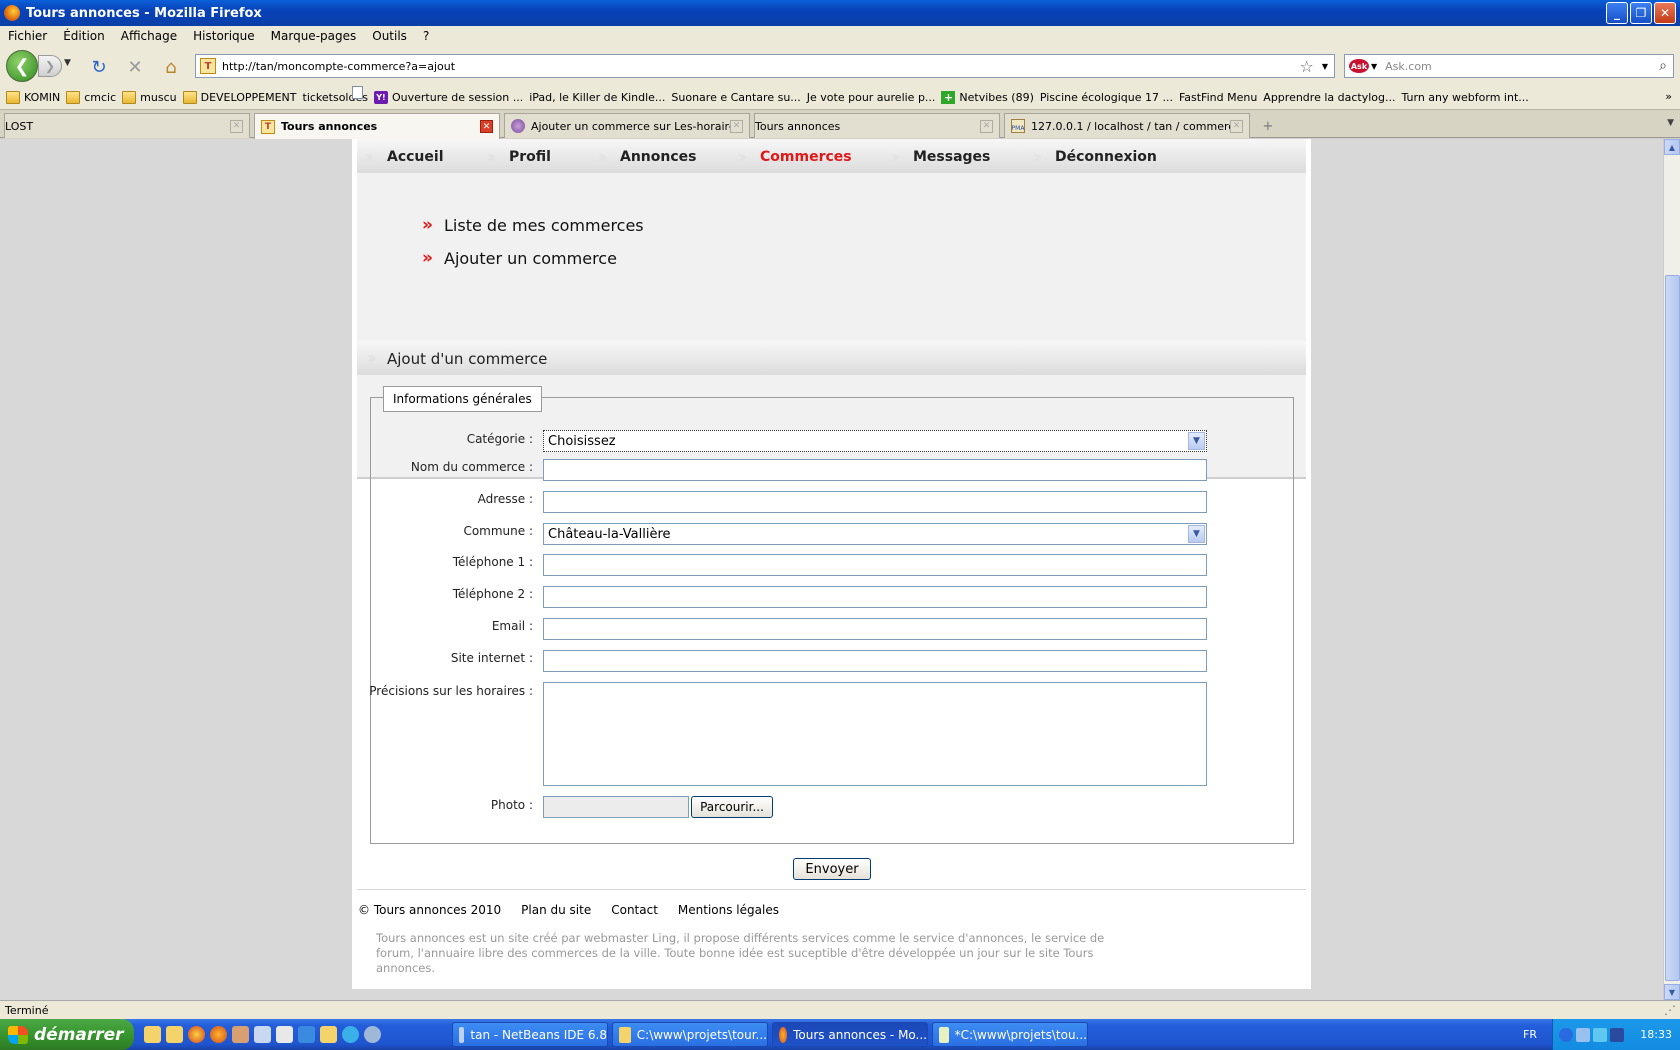 The width and height of the screenshot is (1680, 1050). Describe the element at coordinates (875, 734) in the screenshot. I see `horaires-textarea` at that location.